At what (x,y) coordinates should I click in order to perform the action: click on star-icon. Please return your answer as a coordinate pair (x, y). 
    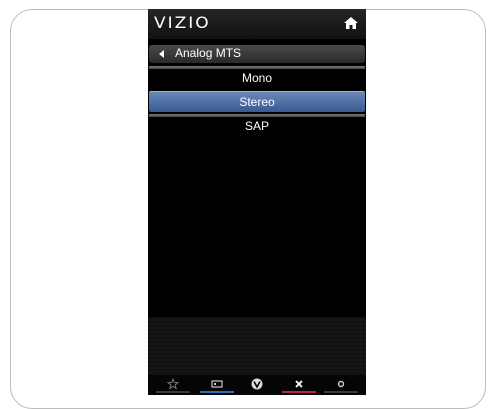
    Looking at the image, I should click on (173, 384).